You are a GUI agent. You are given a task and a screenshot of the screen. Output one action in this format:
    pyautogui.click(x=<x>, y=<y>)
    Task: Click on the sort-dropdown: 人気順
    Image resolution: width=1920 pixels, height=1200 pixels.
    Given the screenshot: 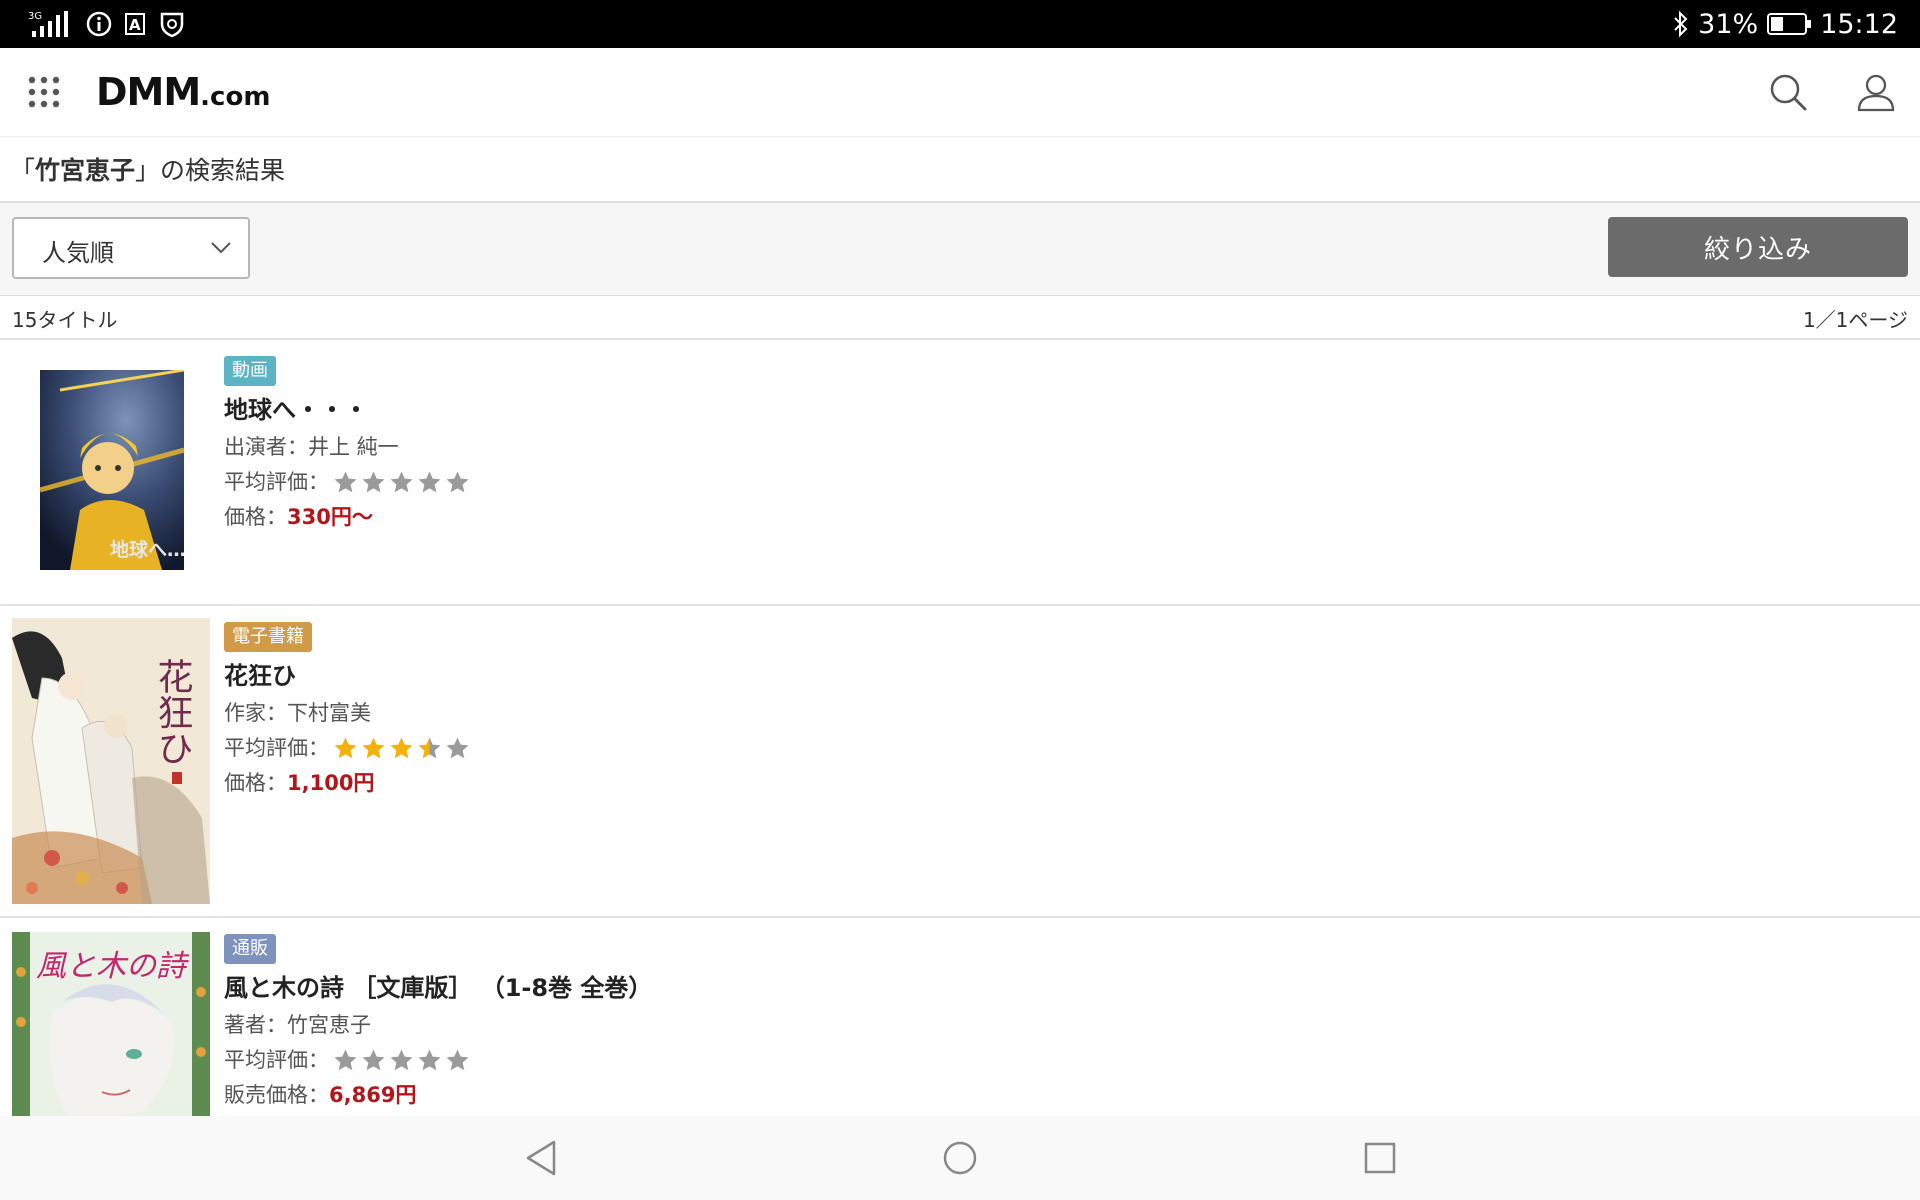 What is the action you would take?
    pyautogui.click(x=131, y=248)
    